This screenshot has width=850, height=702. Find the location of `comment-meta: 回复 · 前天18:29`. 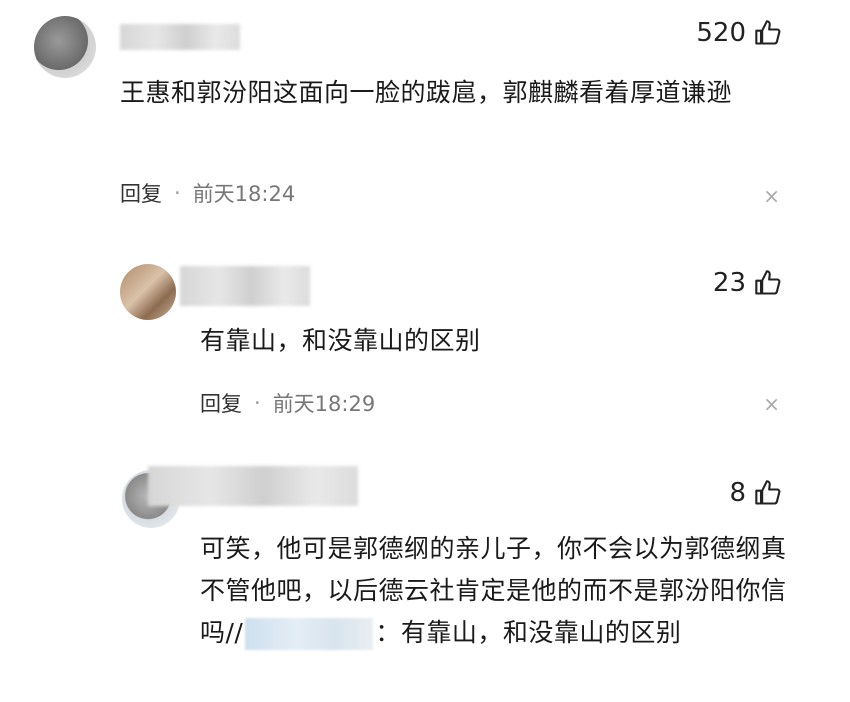

comment-meta: 回复 · 前天18:29 is located at coordinates (287, 403).